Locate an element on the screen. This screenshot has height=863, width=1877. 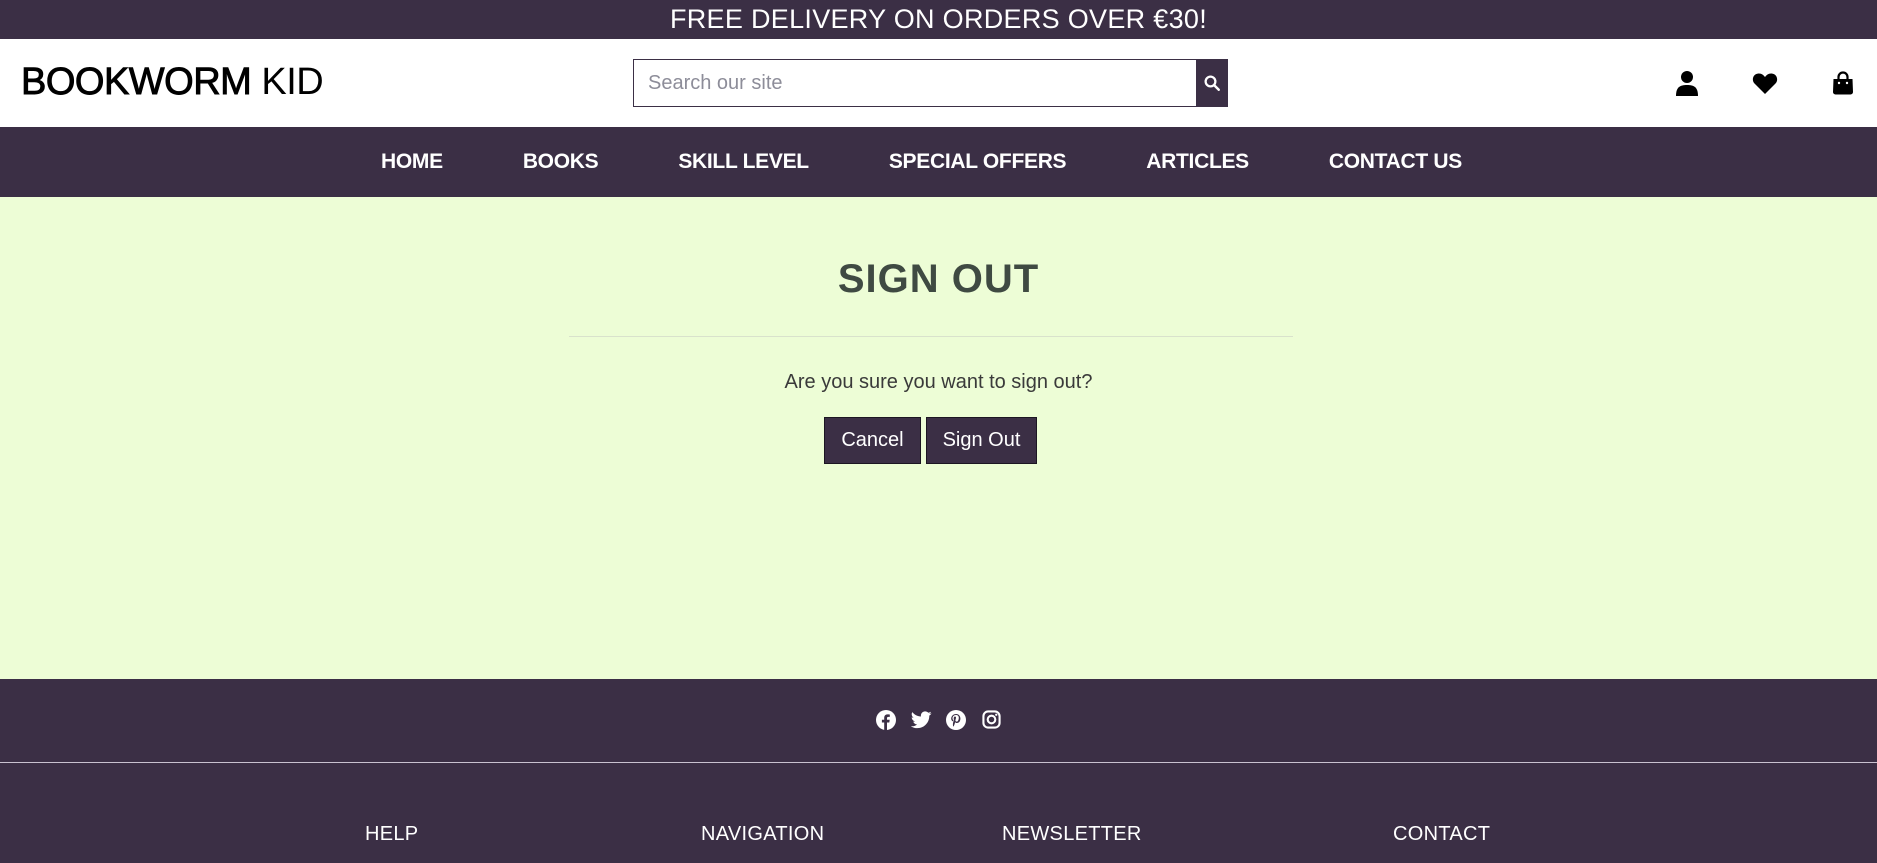
search-input is located at coordinates (915, 83).